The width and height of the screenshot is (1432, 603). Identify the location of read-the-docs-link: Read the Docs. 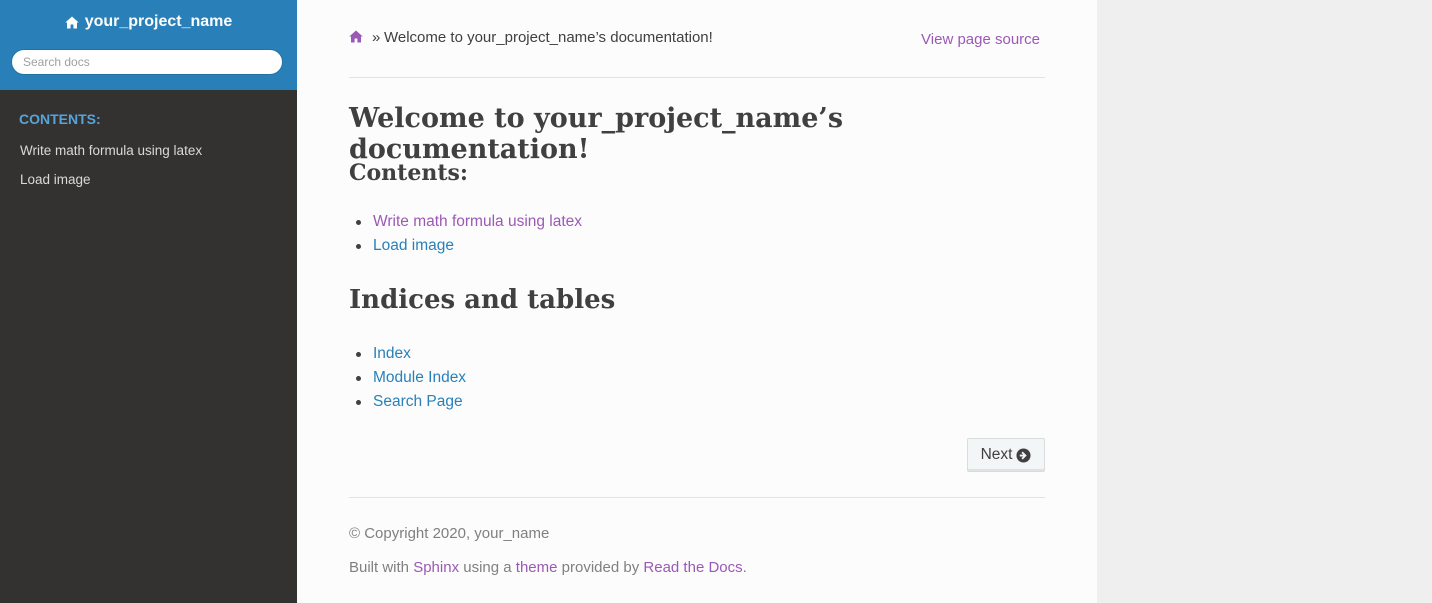
(692, 567).